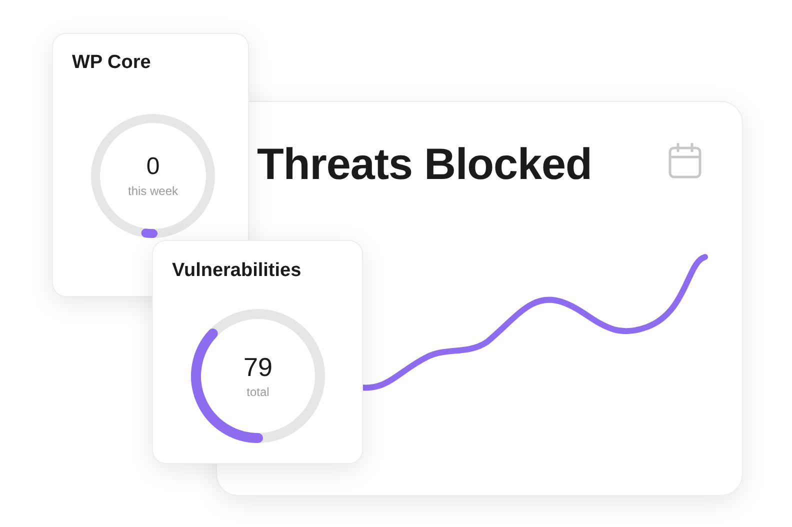  Describe the element at coordinates (258, 367) in the screenshot. I see `ring-value: 79` at that location.